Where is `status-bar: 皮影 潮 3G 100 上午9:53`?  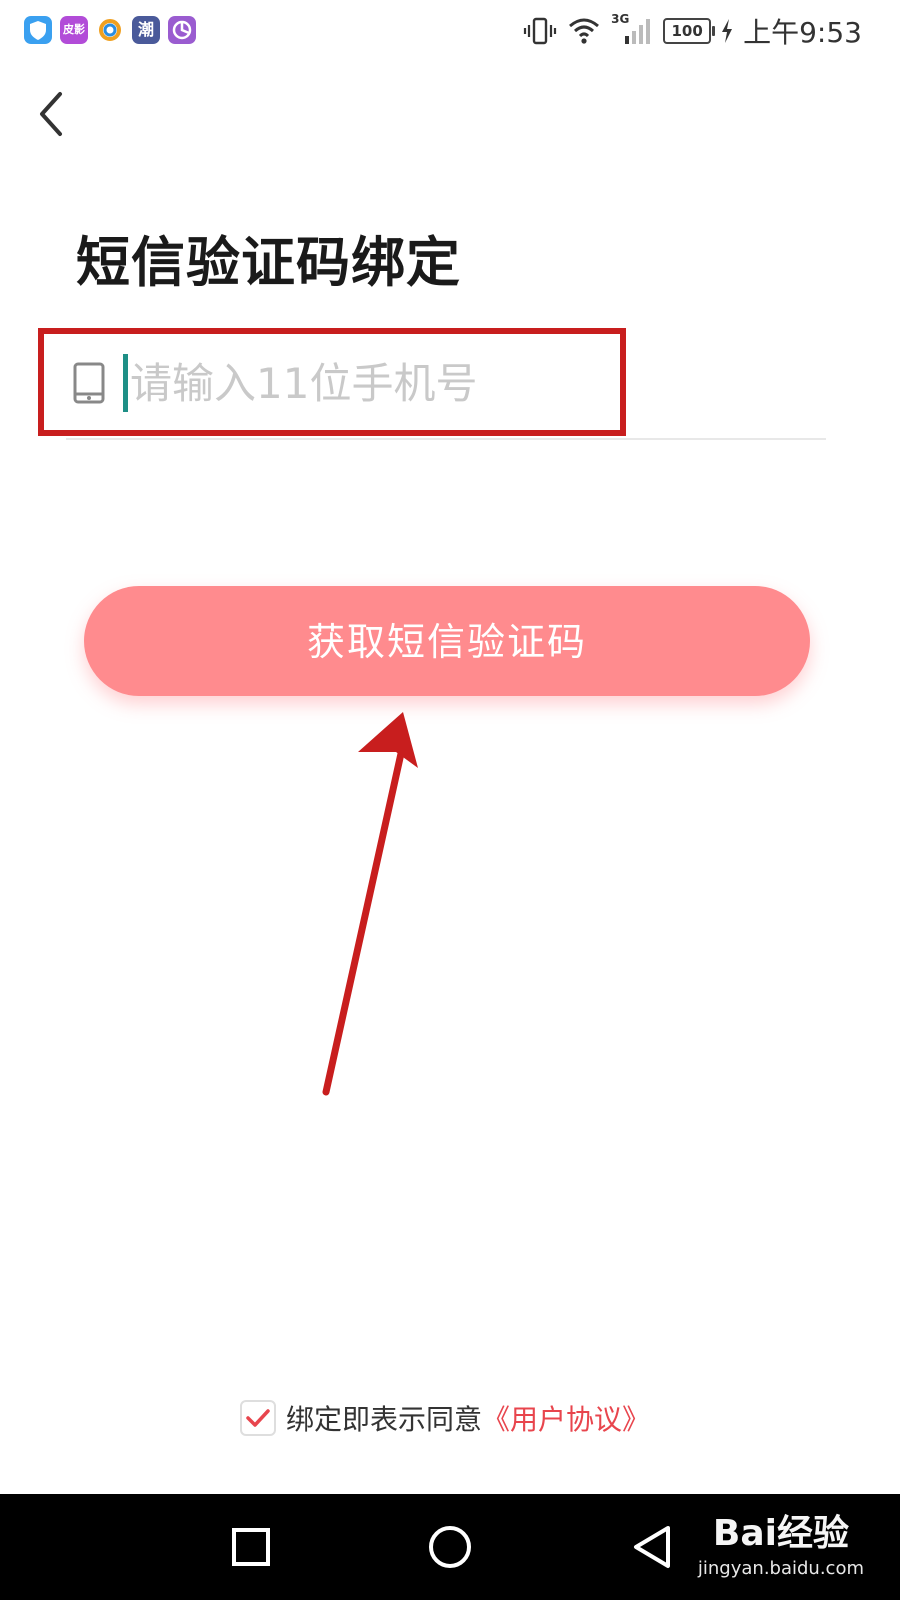
status-bar: 皮影 潮 3G 100 上午9:53 is located at coordinates (450, 31).